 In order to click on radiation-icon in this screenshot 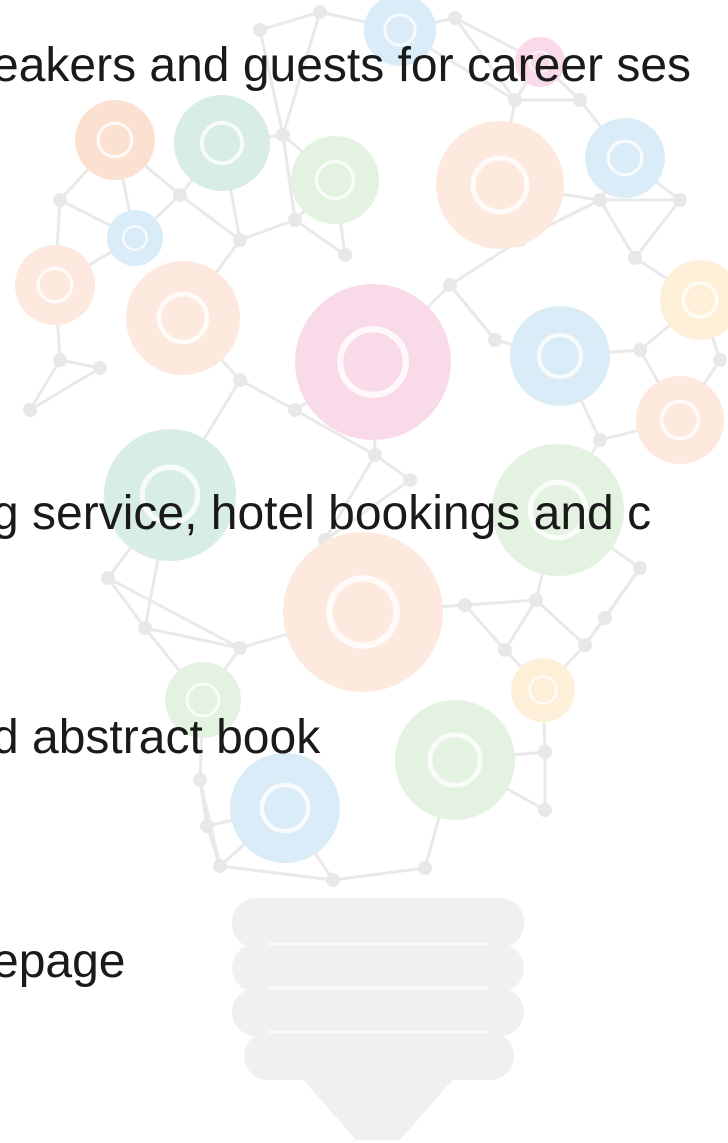, I will do `click(115, 140)`.